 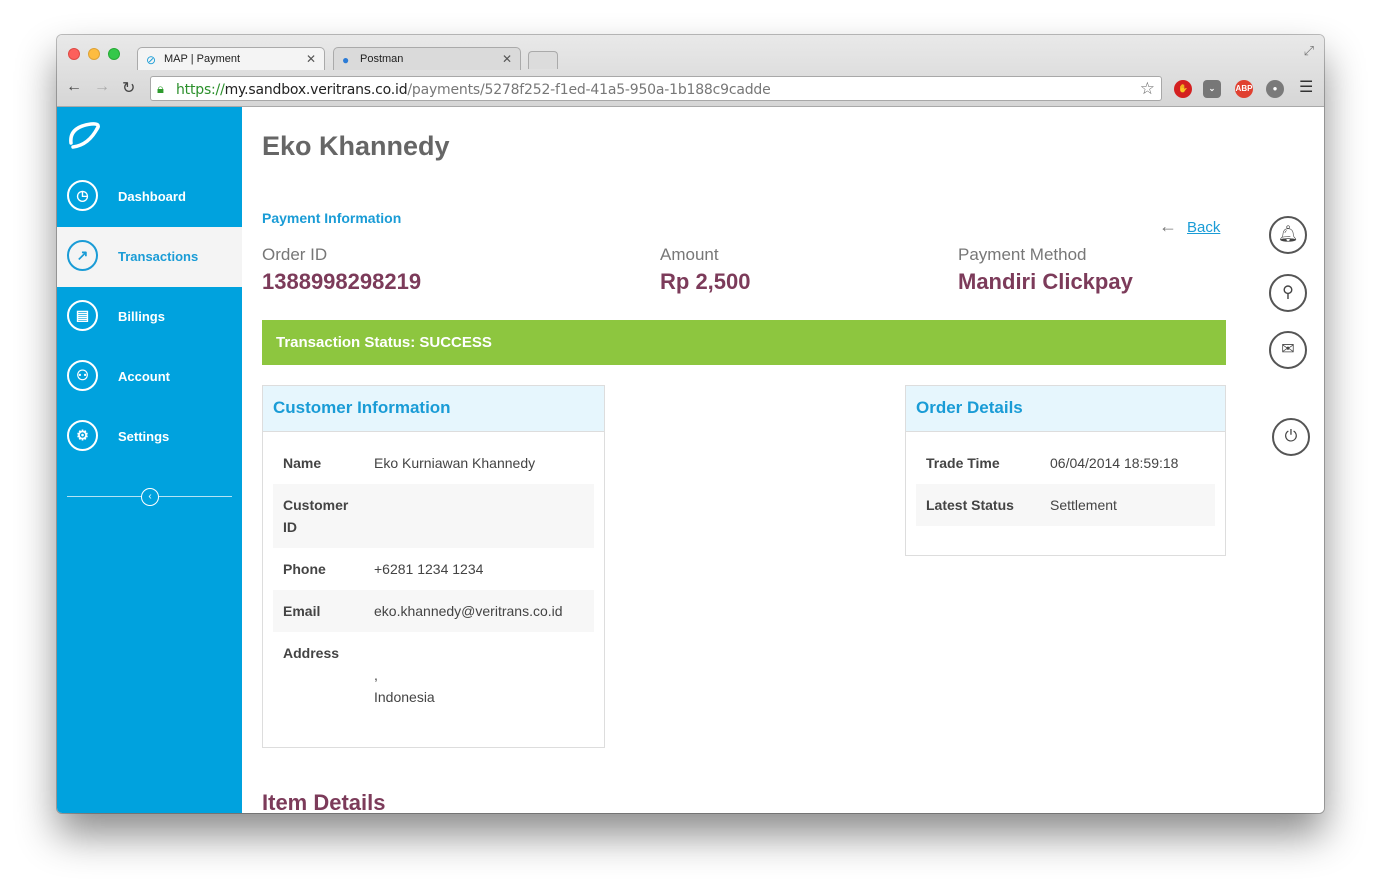 I want to click on gear-icon: ⚙, so click(x=82, y=435).